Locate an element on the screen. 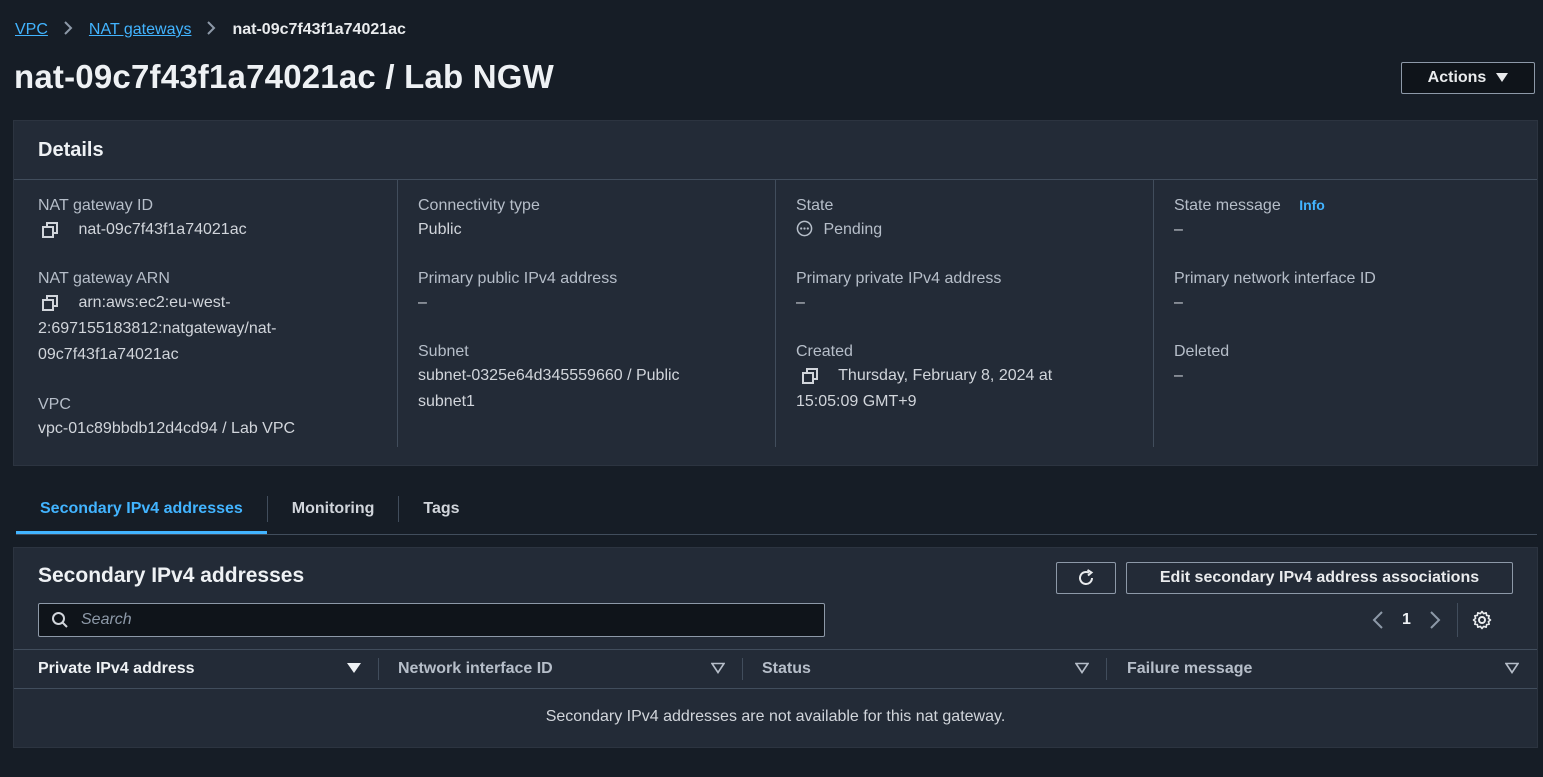 The image size is (1543, 777). primary-public-ipv4-value: – is located at coordinates (422, 302).